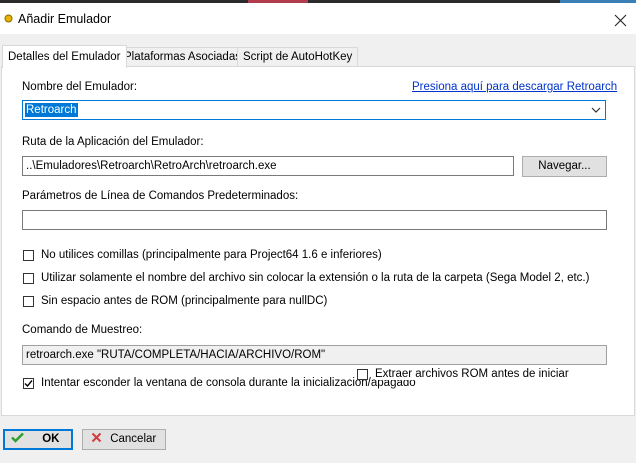  What do you see at coordinates (28, 255) in the screenshot?
I see `no-quotes-checkbox` at bounding box center [28, 255].